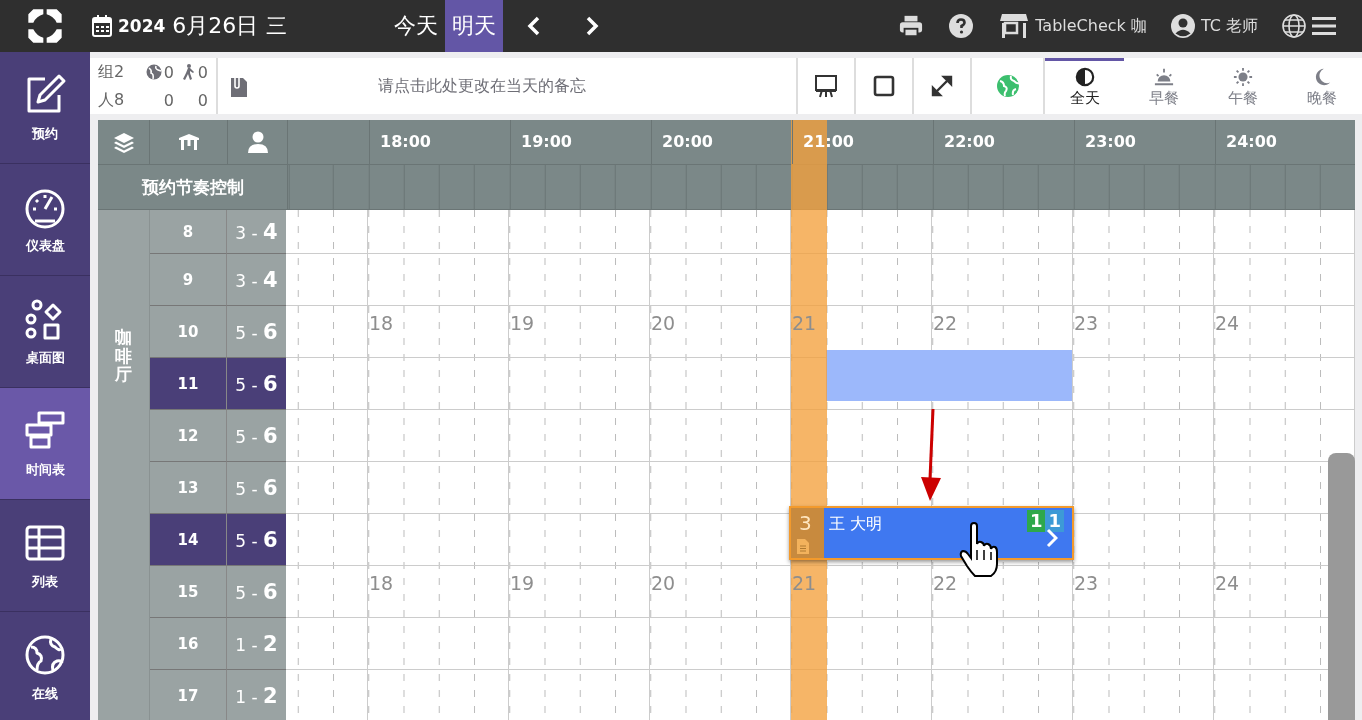  I want to click on square-icon, so click(884, 86).